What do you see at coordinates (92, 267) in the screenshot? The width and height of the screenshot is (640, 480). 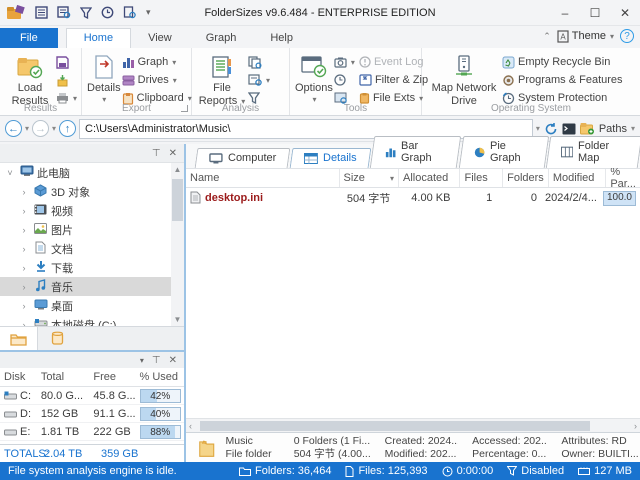 I see `tree-item-downloads: › 下载` at bounding box center [92, 267].